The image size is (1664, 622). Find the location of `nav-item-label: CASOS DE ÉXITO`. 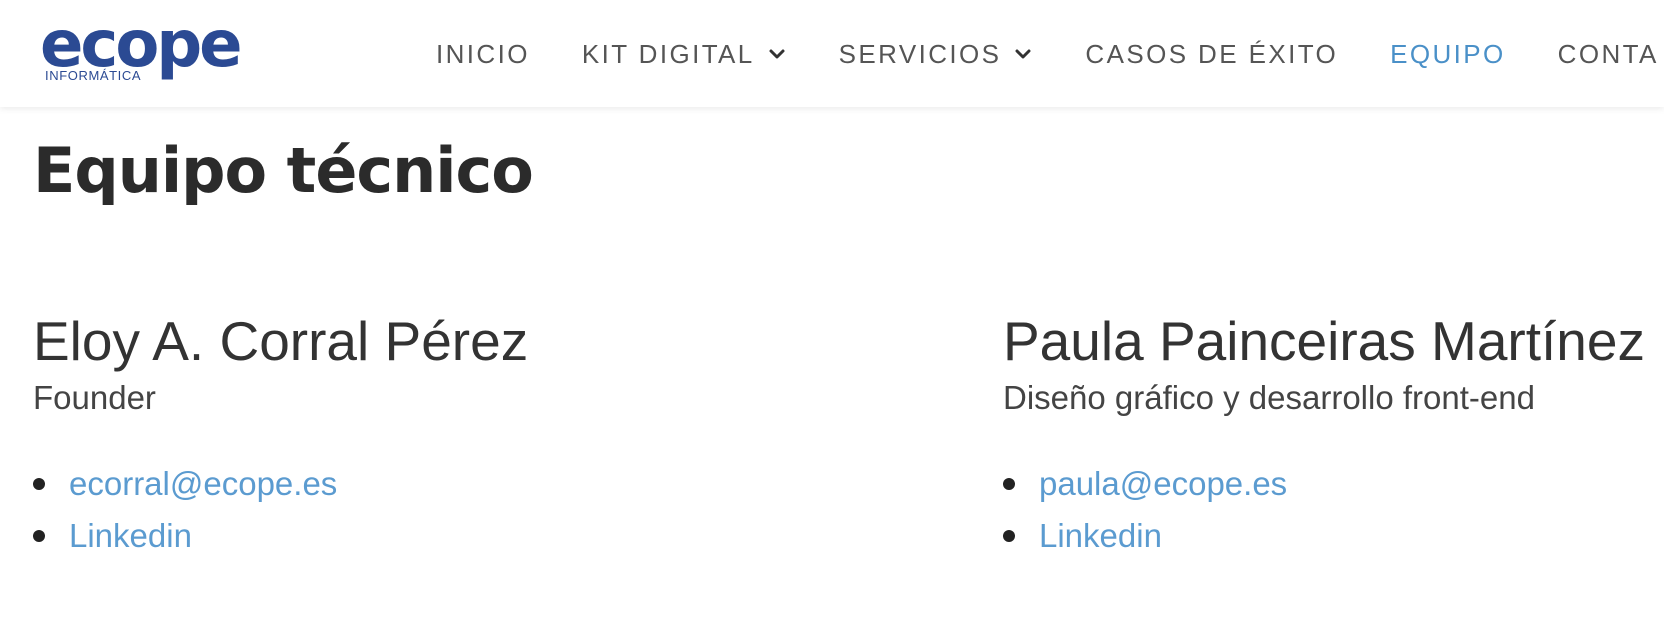

nav-item-label: CASOS DE ÉXITO is located at coordinates (1212, 53).